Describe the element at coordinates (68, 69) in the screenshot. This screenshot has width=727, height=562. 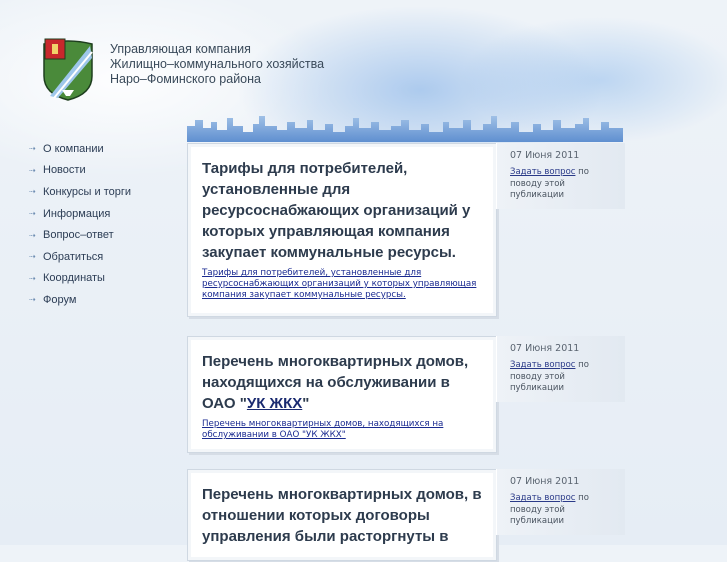
I see `coat-of-arms-icon` at that location.